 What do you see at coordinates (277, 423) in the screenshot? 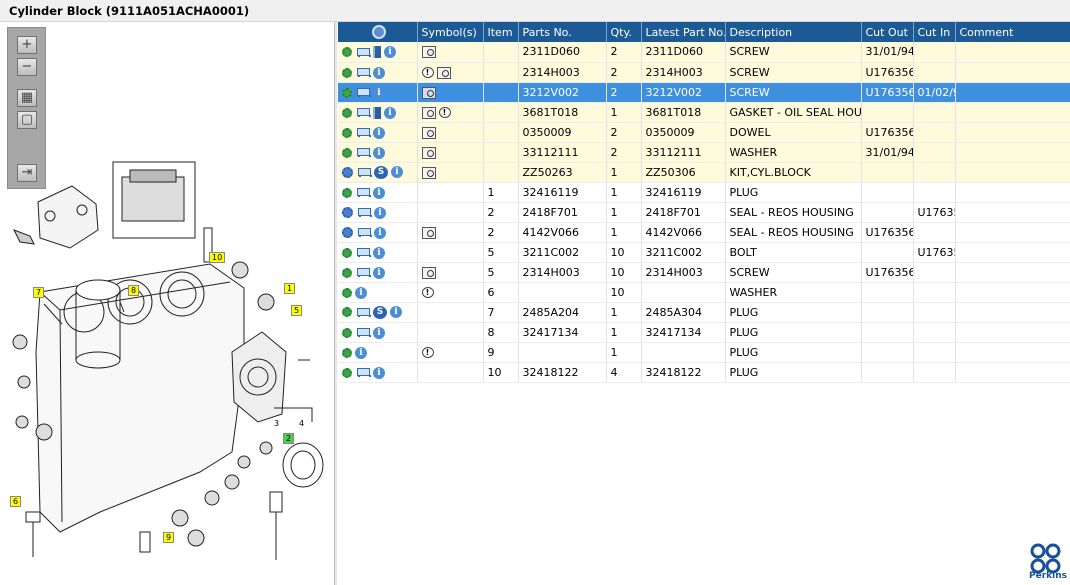
I see `callout-3: 3` at bounding box center [277, 423].